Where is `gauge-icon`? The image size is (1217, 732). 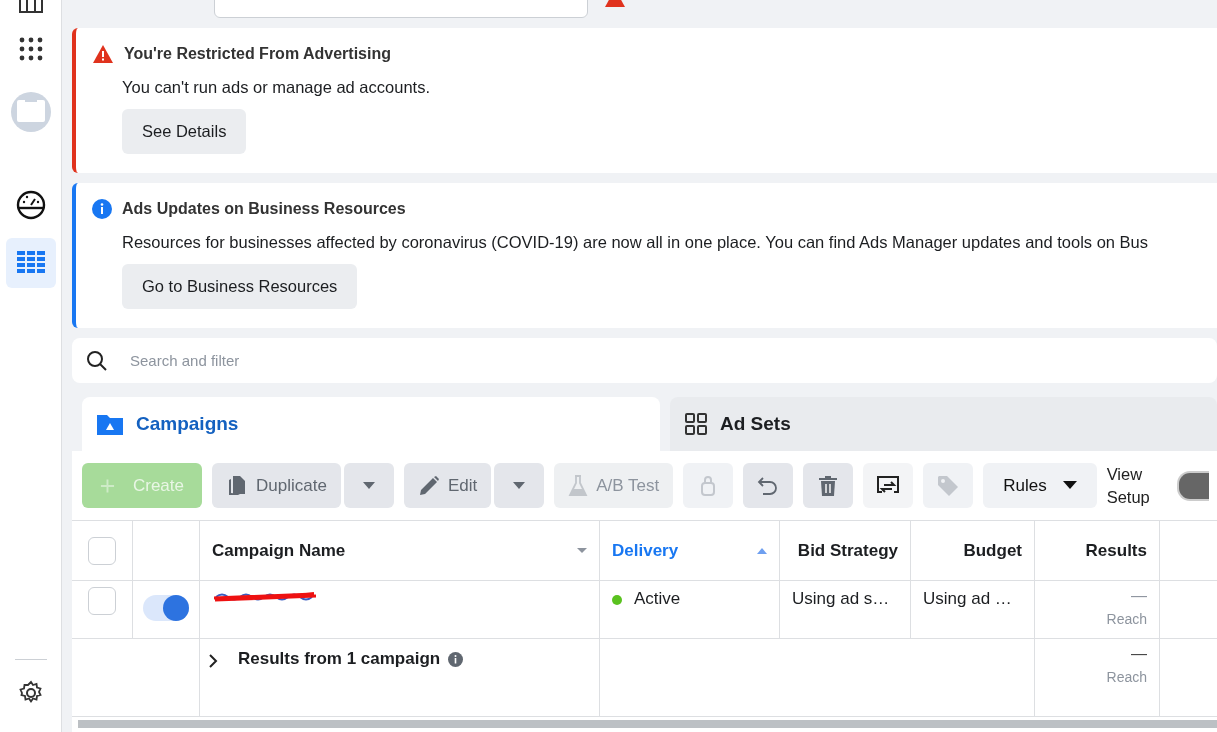 gauge-icon is located at coordinates (30, 205).